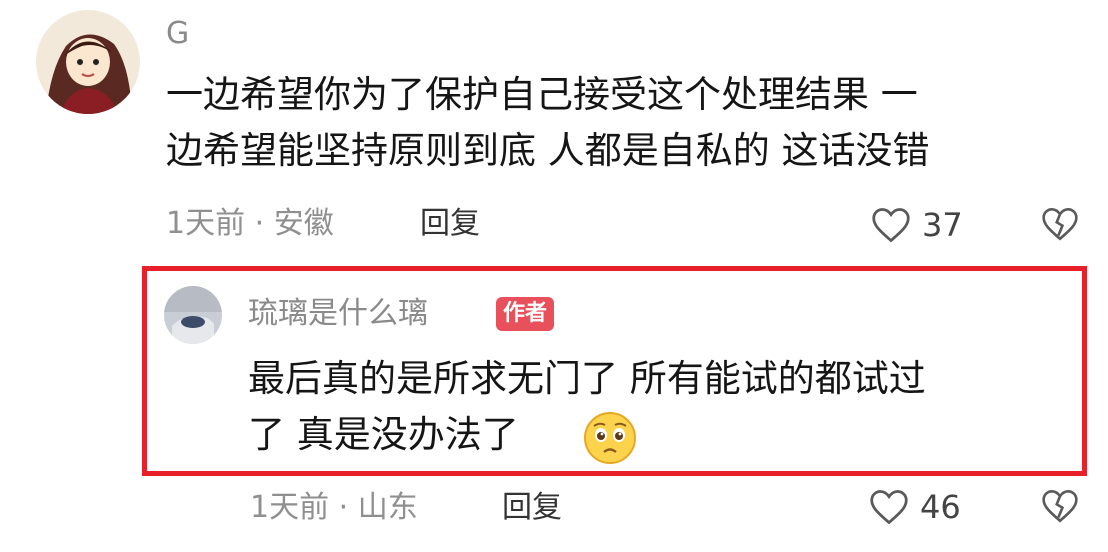  What do you see at coordinates (177, 34) in the screenshot?
I see `comment-username: G` at bounding box center [177, 34].